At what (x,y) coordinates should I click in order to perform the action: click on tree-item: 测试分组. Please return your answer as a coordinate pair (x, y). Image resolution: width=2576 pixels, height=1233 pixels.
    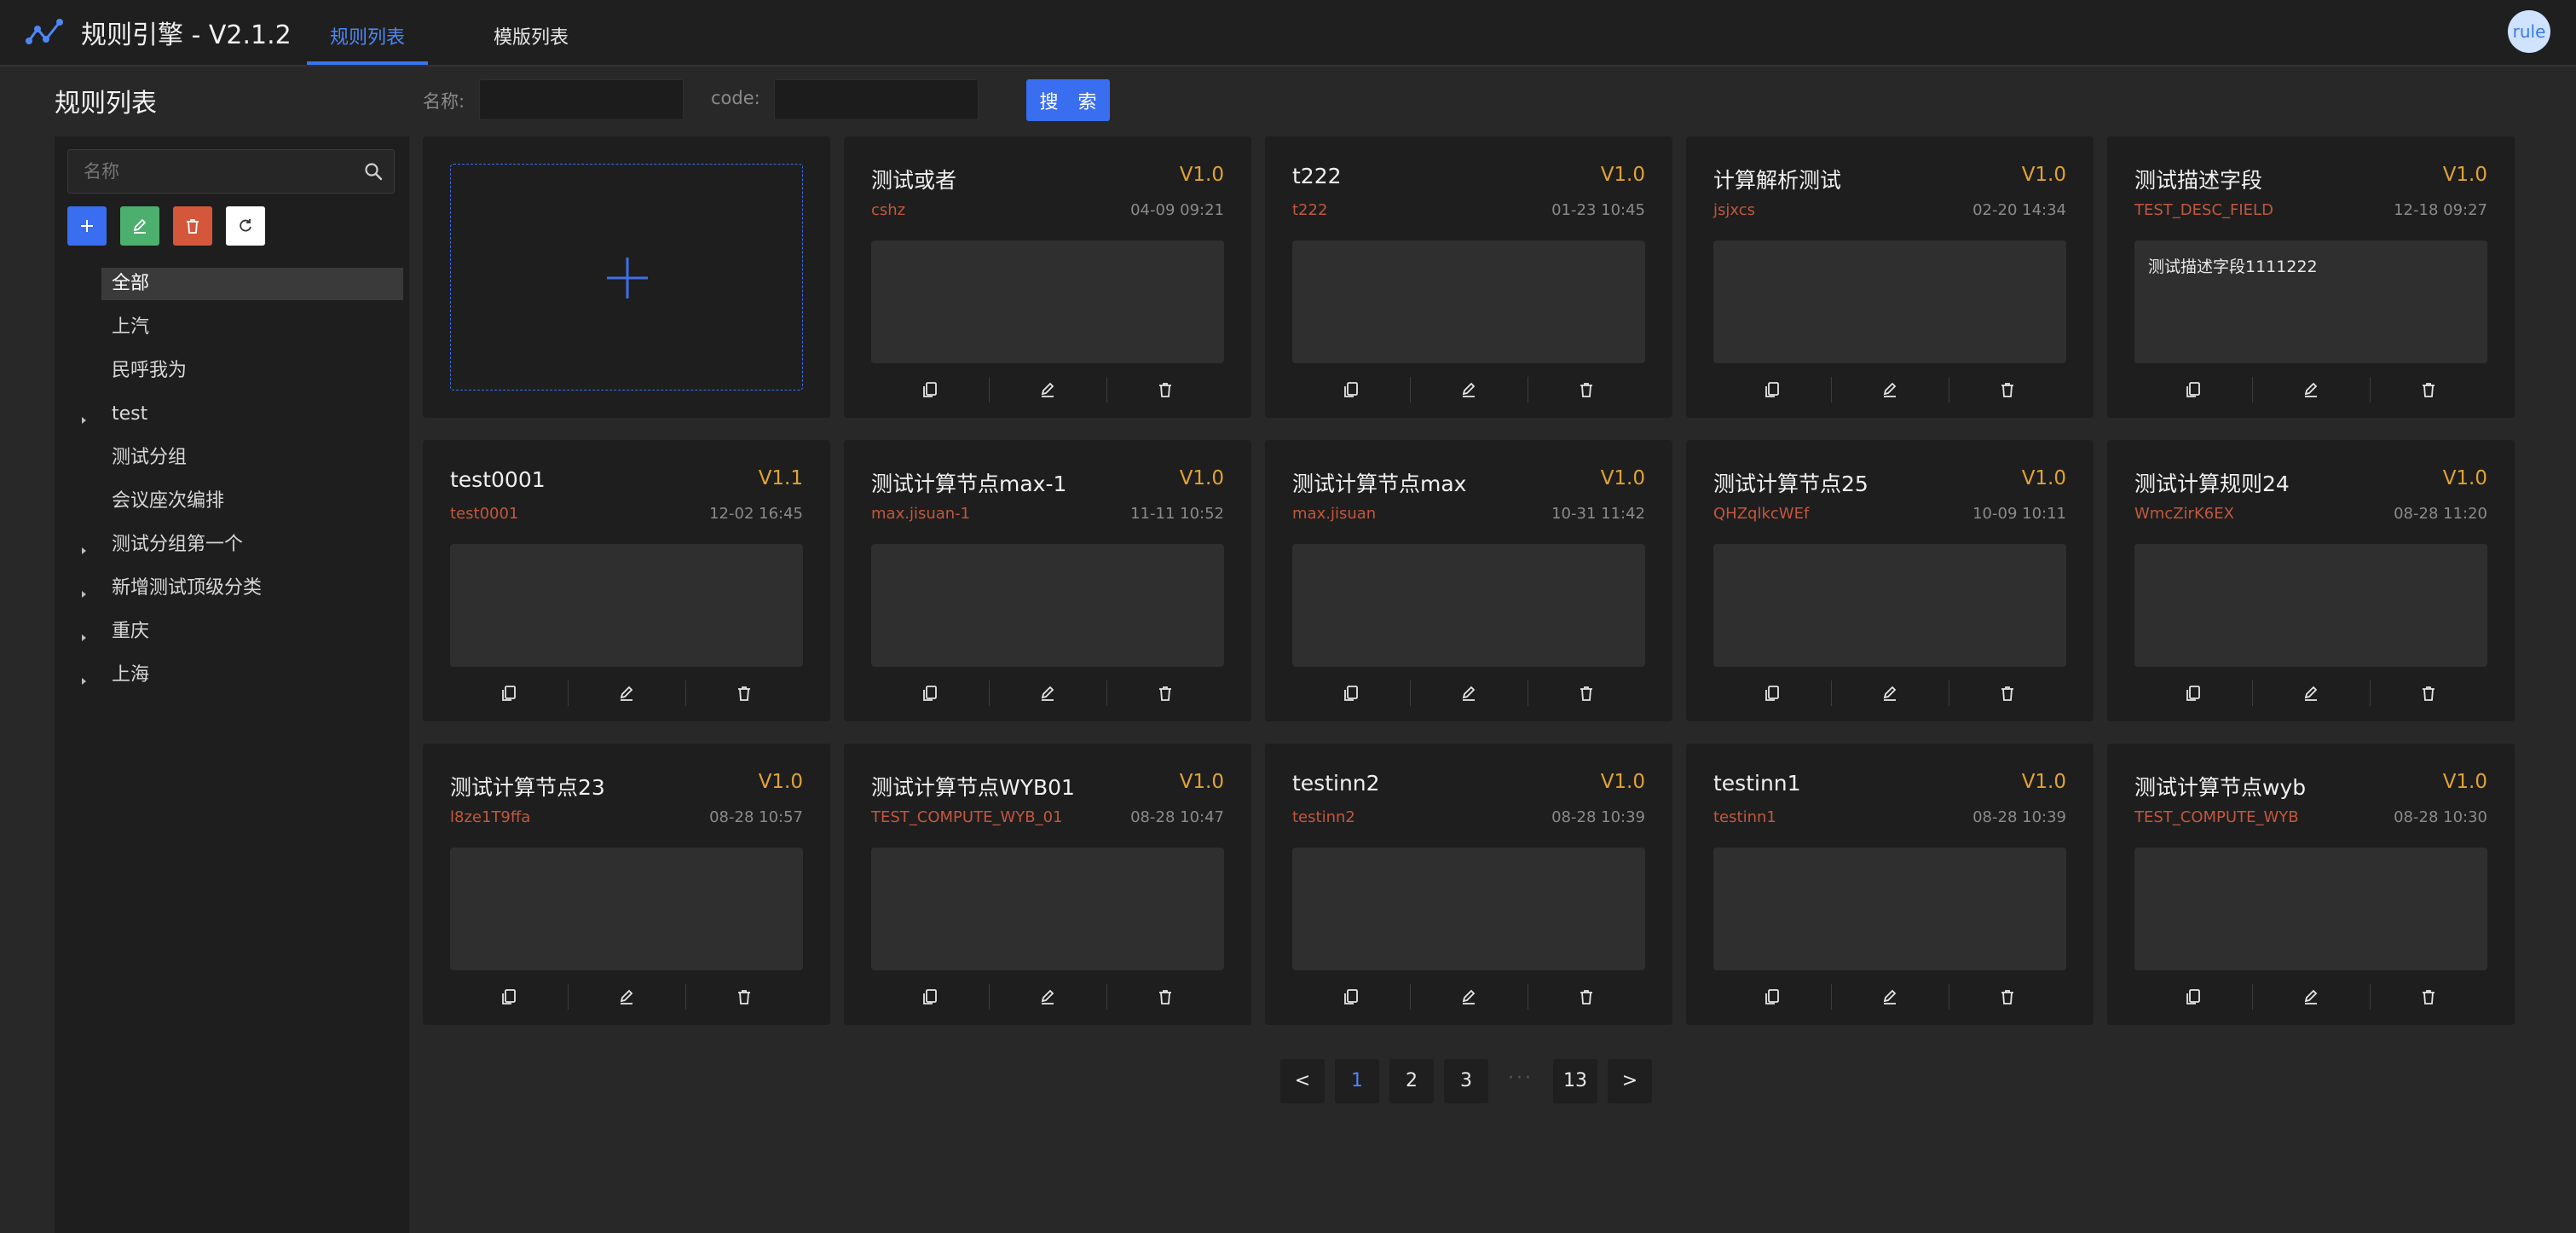
    Looking at the image, I should click on (252, 458).